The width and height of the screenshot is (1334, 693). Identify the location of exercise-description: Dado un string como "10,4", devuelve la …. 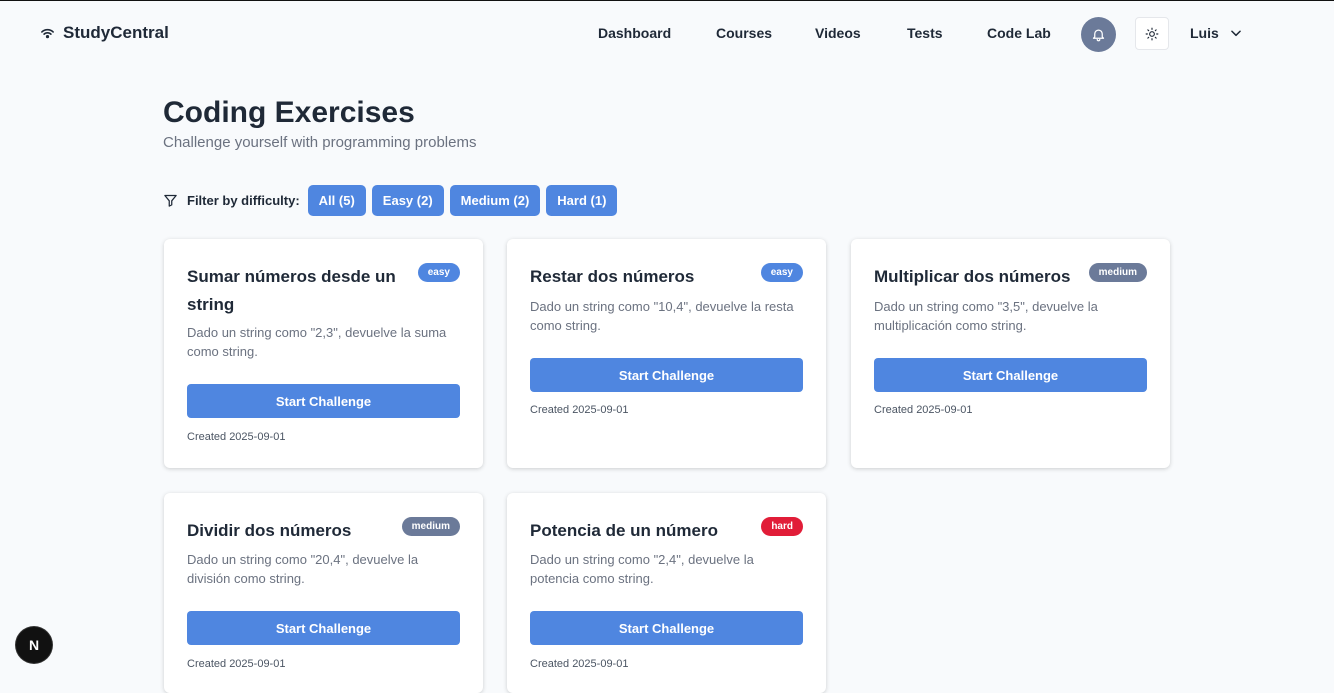
(662, 316).